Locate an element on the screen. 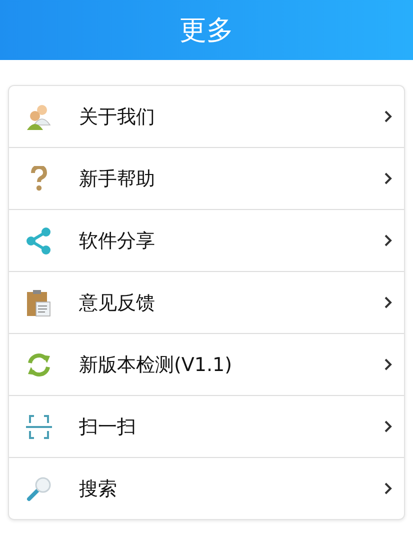 This screenshot has height=557, width=413. menu-label: 意见反馈 is located at coordinates (117, 303).